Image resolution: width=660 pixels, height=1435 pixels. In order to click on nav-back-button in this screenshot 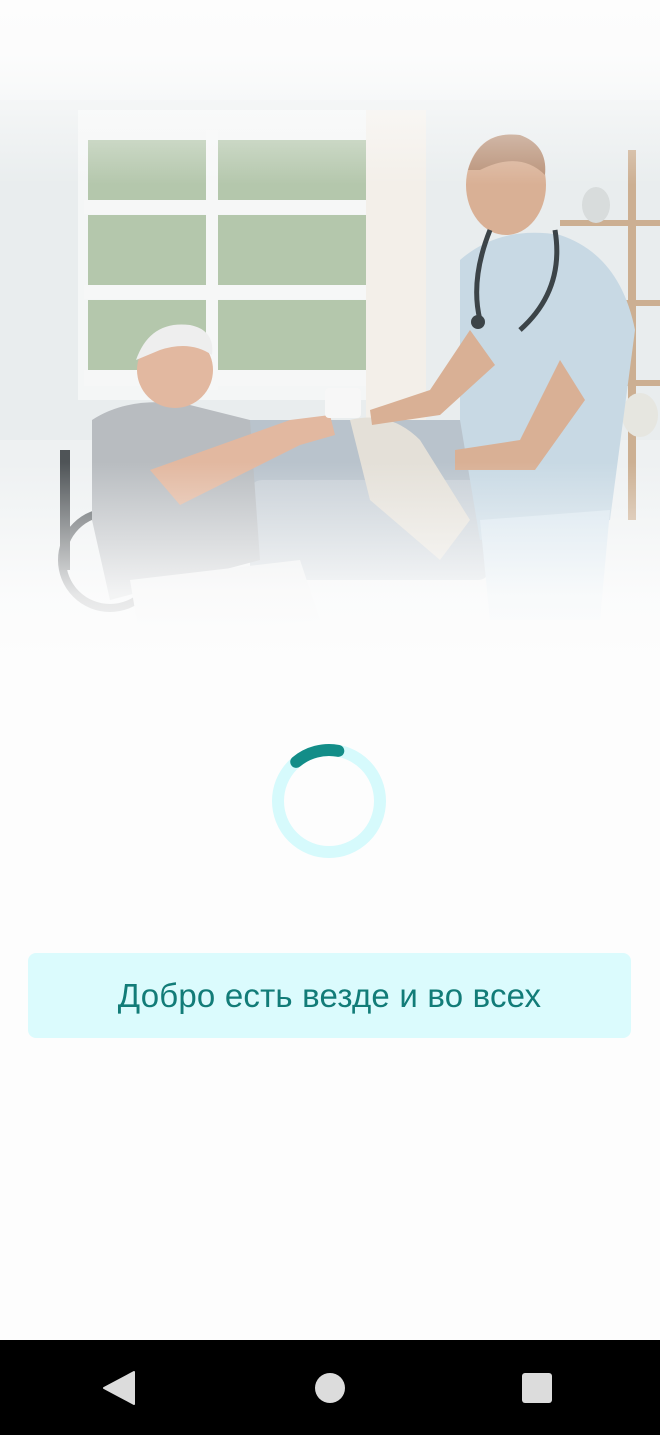, I will do `click(119, 1387)`.